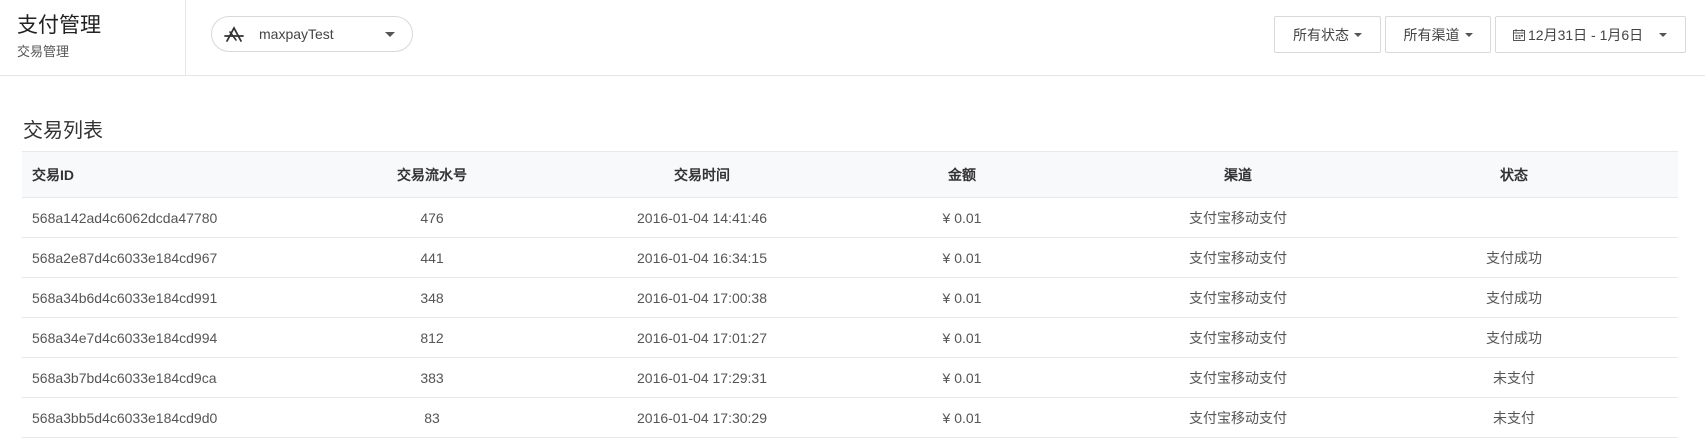 This screenshot has width=1705, height=444. What do you see at coordinates (702, 297) in the screenshot?
I see `cell-time: 2016-01-04 17:00:38` at bounding box center [702, 297].